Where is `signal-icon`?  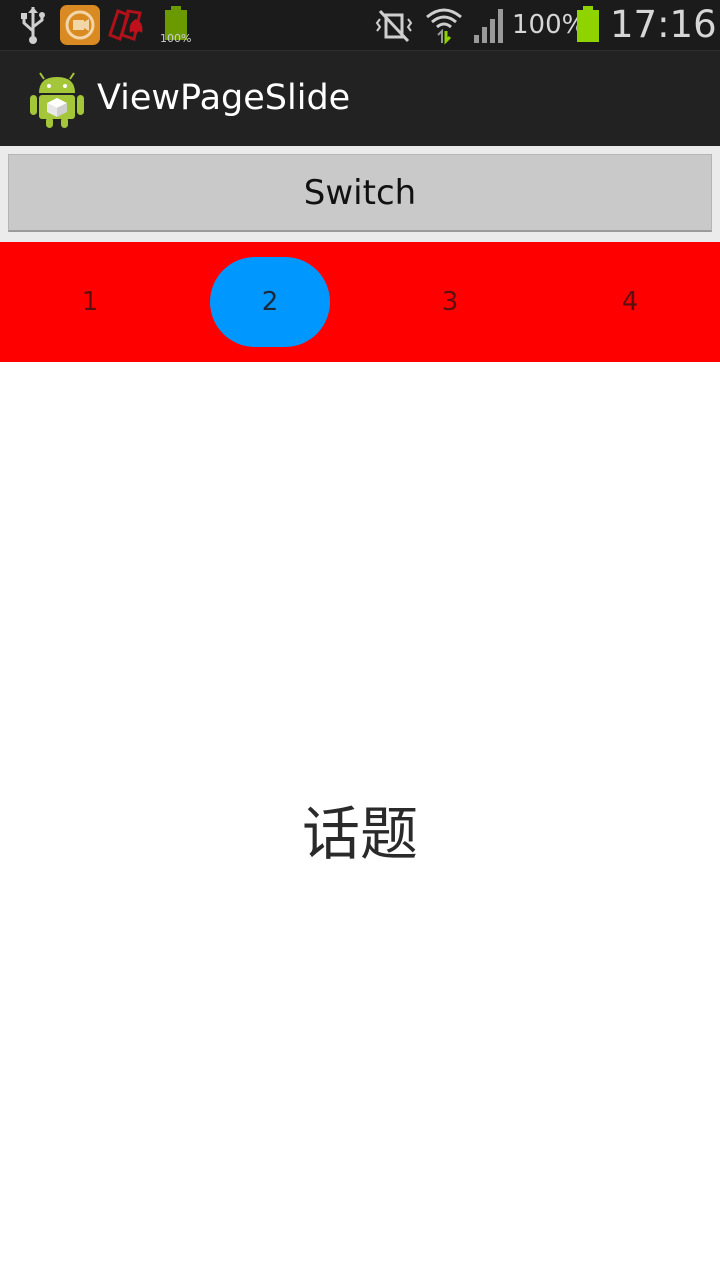
signal-icon is located at coordinates (488, 26).